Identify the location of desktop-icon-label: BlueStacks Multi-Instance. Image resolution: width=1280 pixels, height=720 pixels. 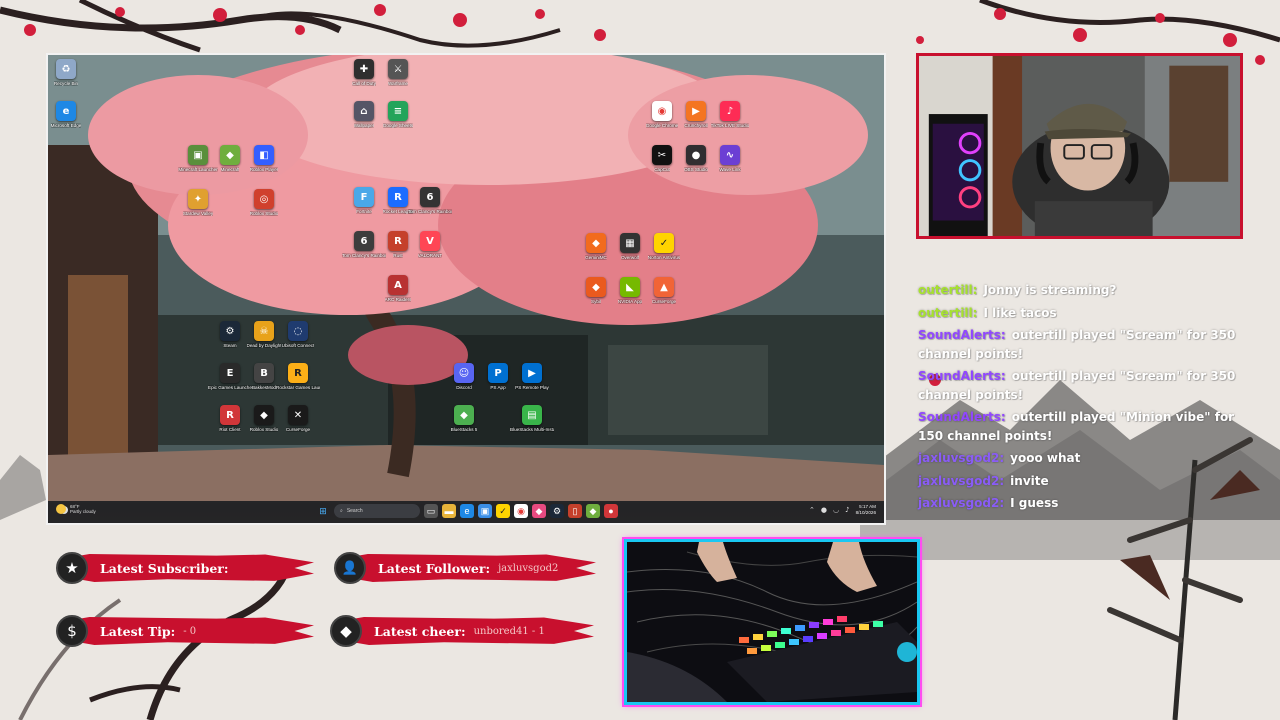
(532, 429).